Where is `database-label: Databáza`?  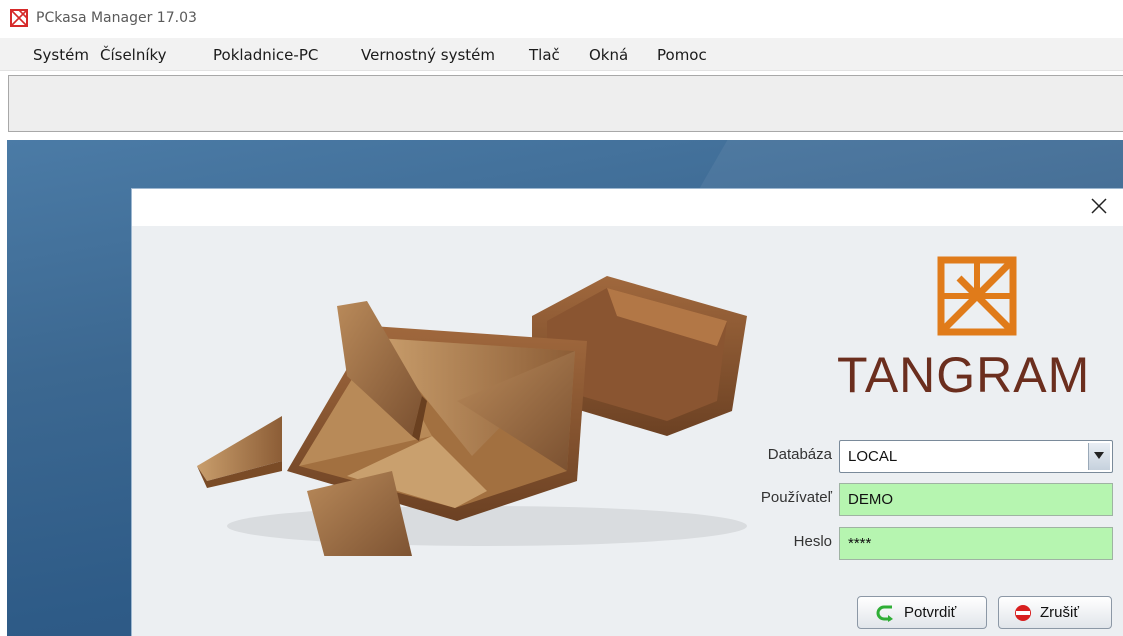
database-label: Databáza is located at coordinates (799, 454).